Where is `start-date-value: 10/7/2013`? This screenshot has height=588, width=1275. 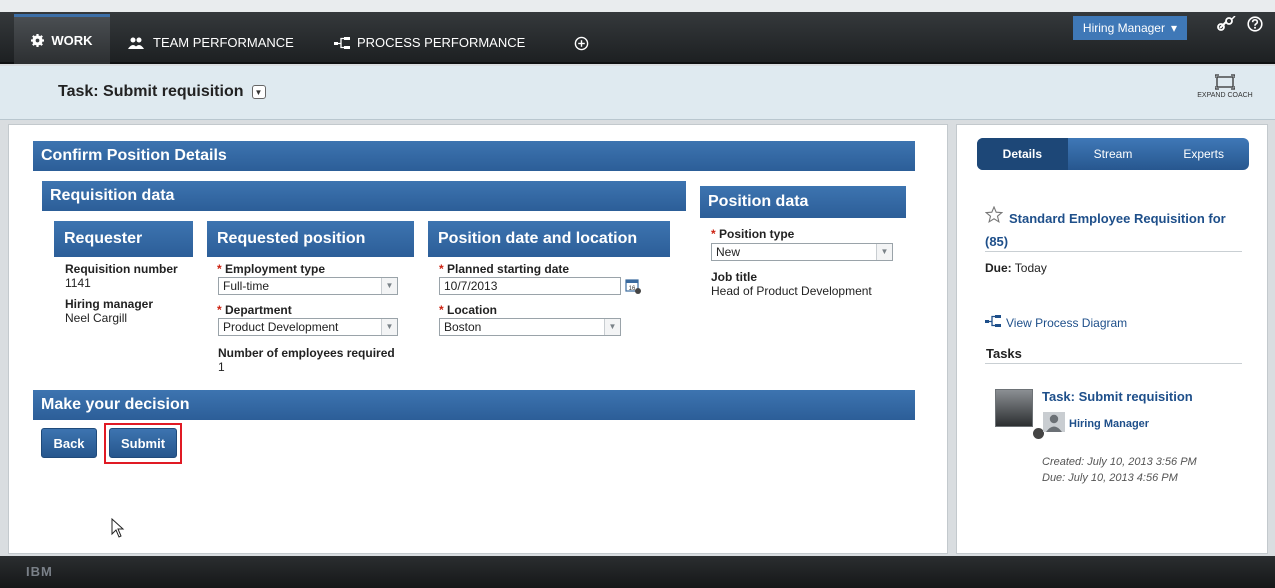 start-date-value: 10/7/2013 is located at coordinates (471, 286).